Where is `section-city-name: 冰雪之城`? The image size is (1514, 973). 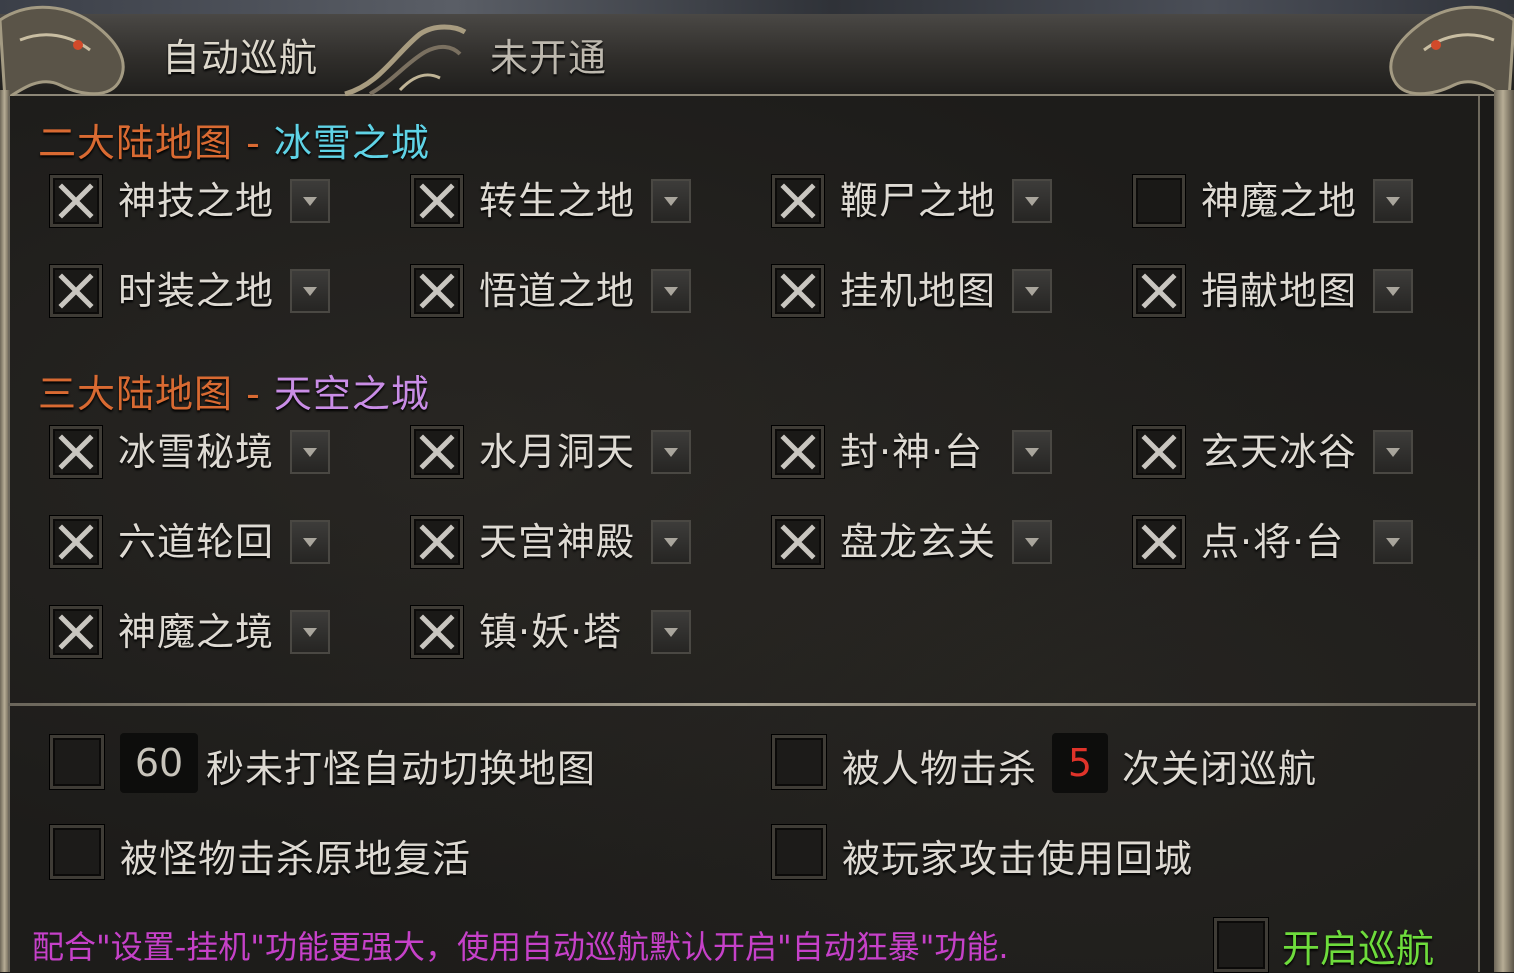
section-city-name: 冰雪之城 is located at coordinates (351, 143).